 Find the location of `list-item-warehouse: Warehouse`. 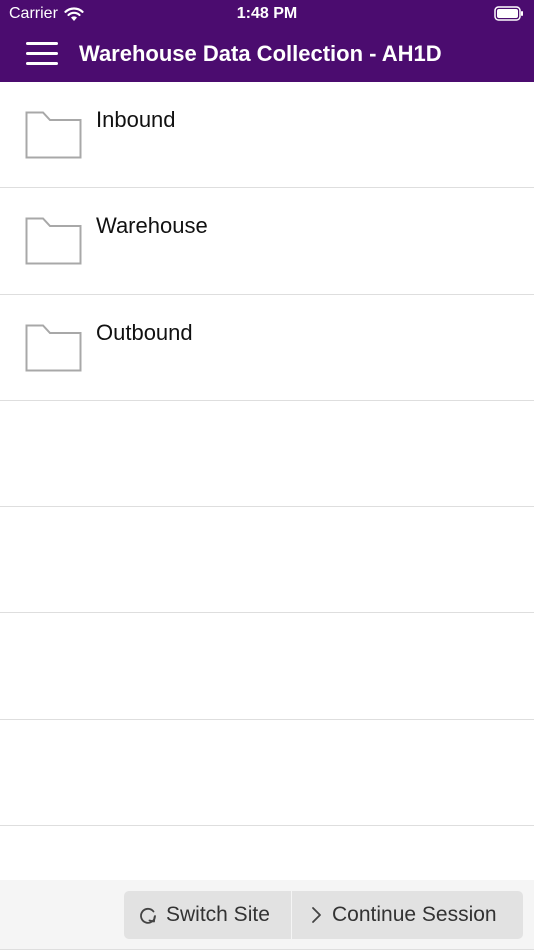

list-item-warehouse: Warehouse is located at coordinates (267, 241).